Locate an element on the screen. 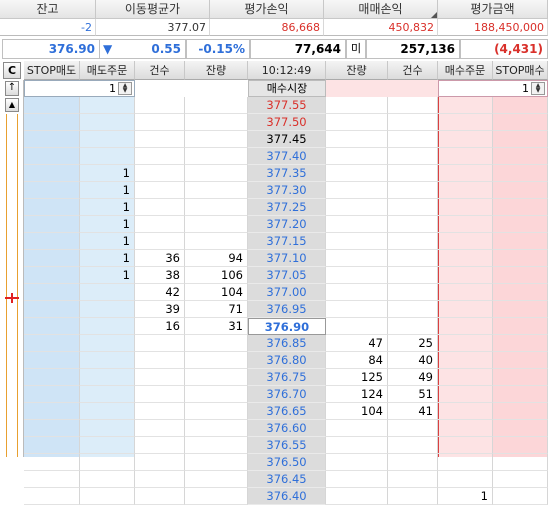 Image resolution: width=548 pixels, height=505 pixels. buy-qty-field: 1 ▲ ▼ is located at coordinates (493, 88).